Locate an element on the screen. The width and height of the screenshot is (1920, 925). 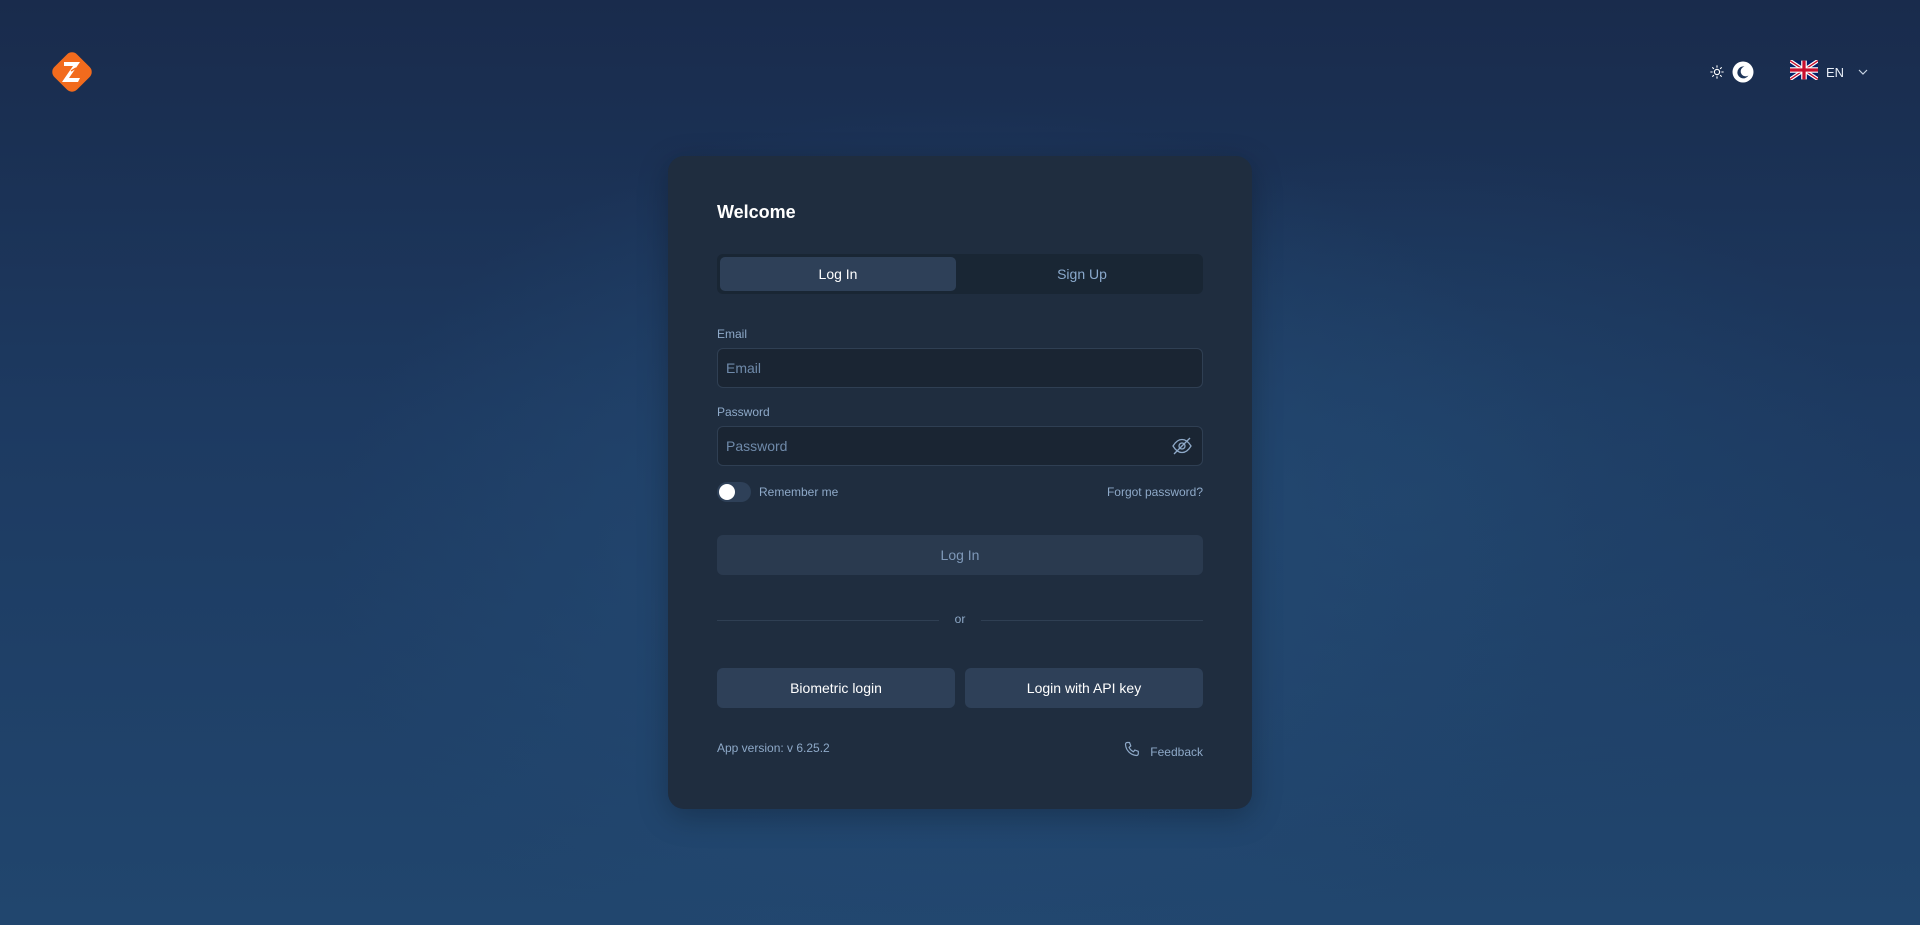
card-title: Welcome is located at coordinates (756, 212).